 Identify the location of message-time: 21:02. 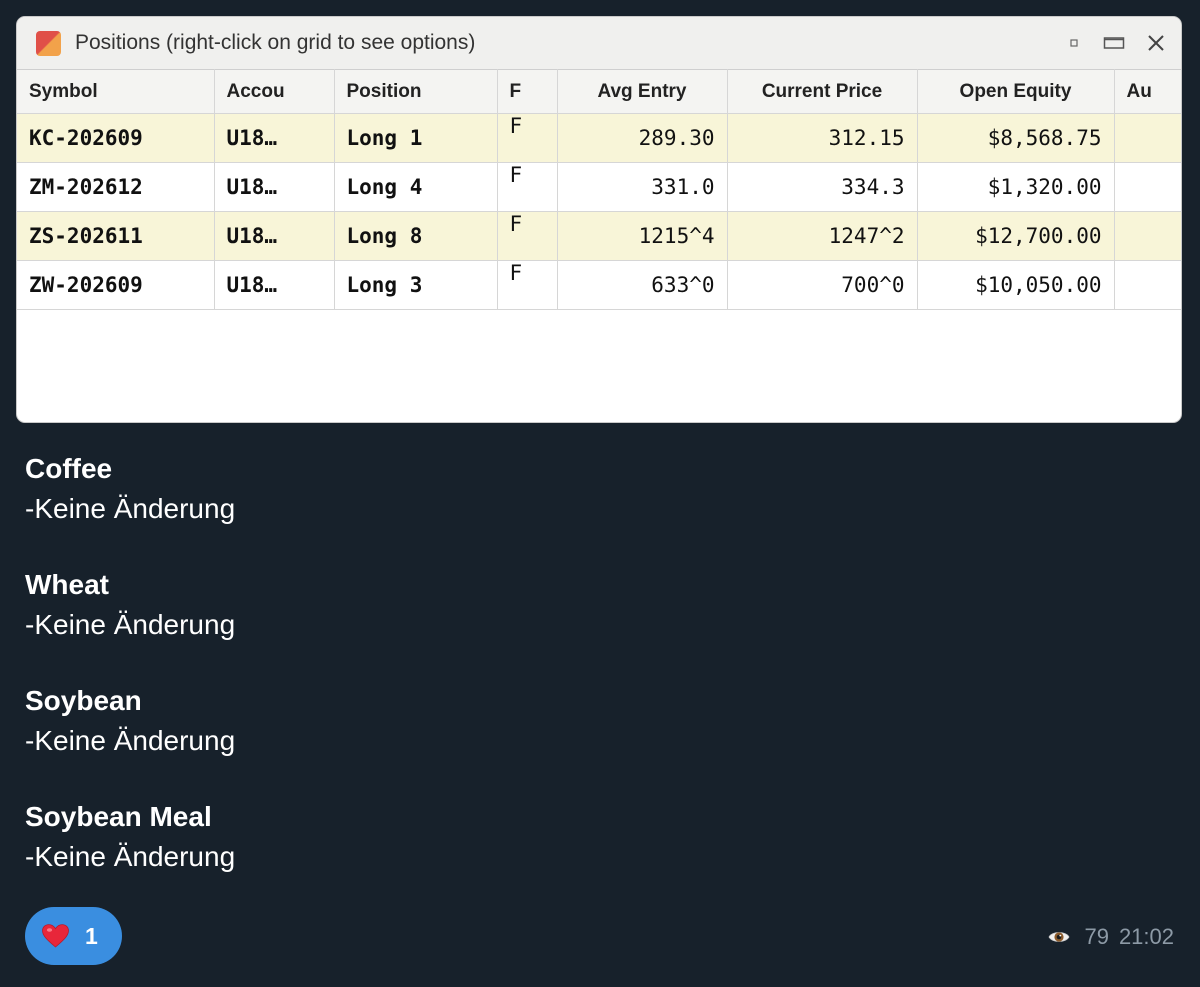
(1146, 936).